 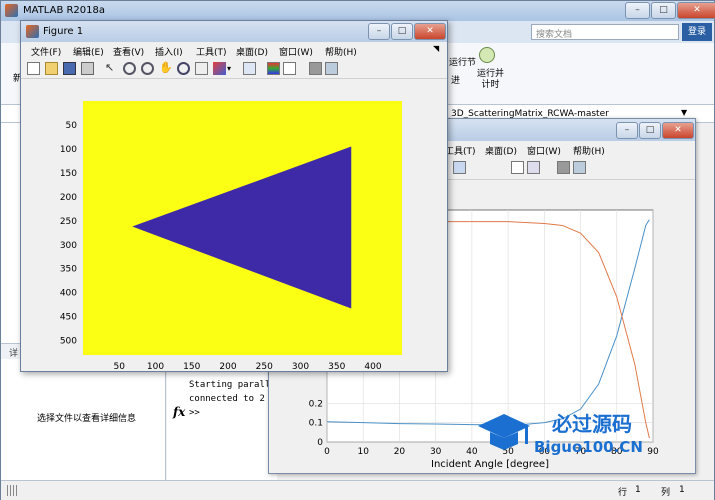 I want to click on menu-item-file: 文件(F), so click(x=46, y=51).